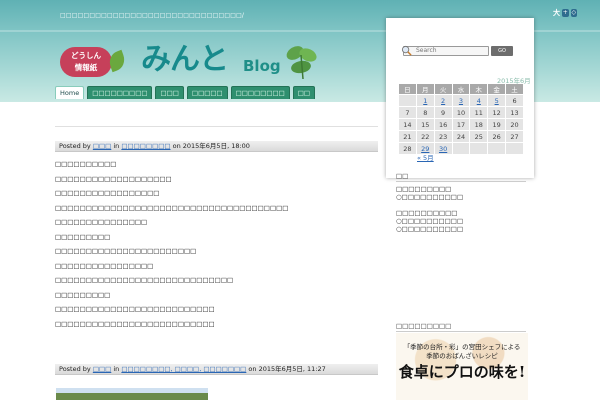 The height and width of the screenshot is (400, 600). What do you see at coordinates (479, 112) in the screenshot?
I see `calendar-day: 11` at bounding box center [479, 112].